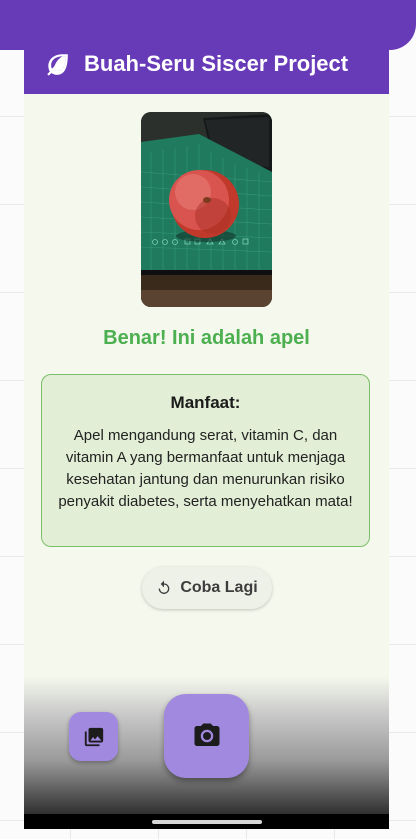  Describe the element at coordinates (206, 338) in the screenshot. I see `prediction-result: Benar! Ini adalah apel` at that location.